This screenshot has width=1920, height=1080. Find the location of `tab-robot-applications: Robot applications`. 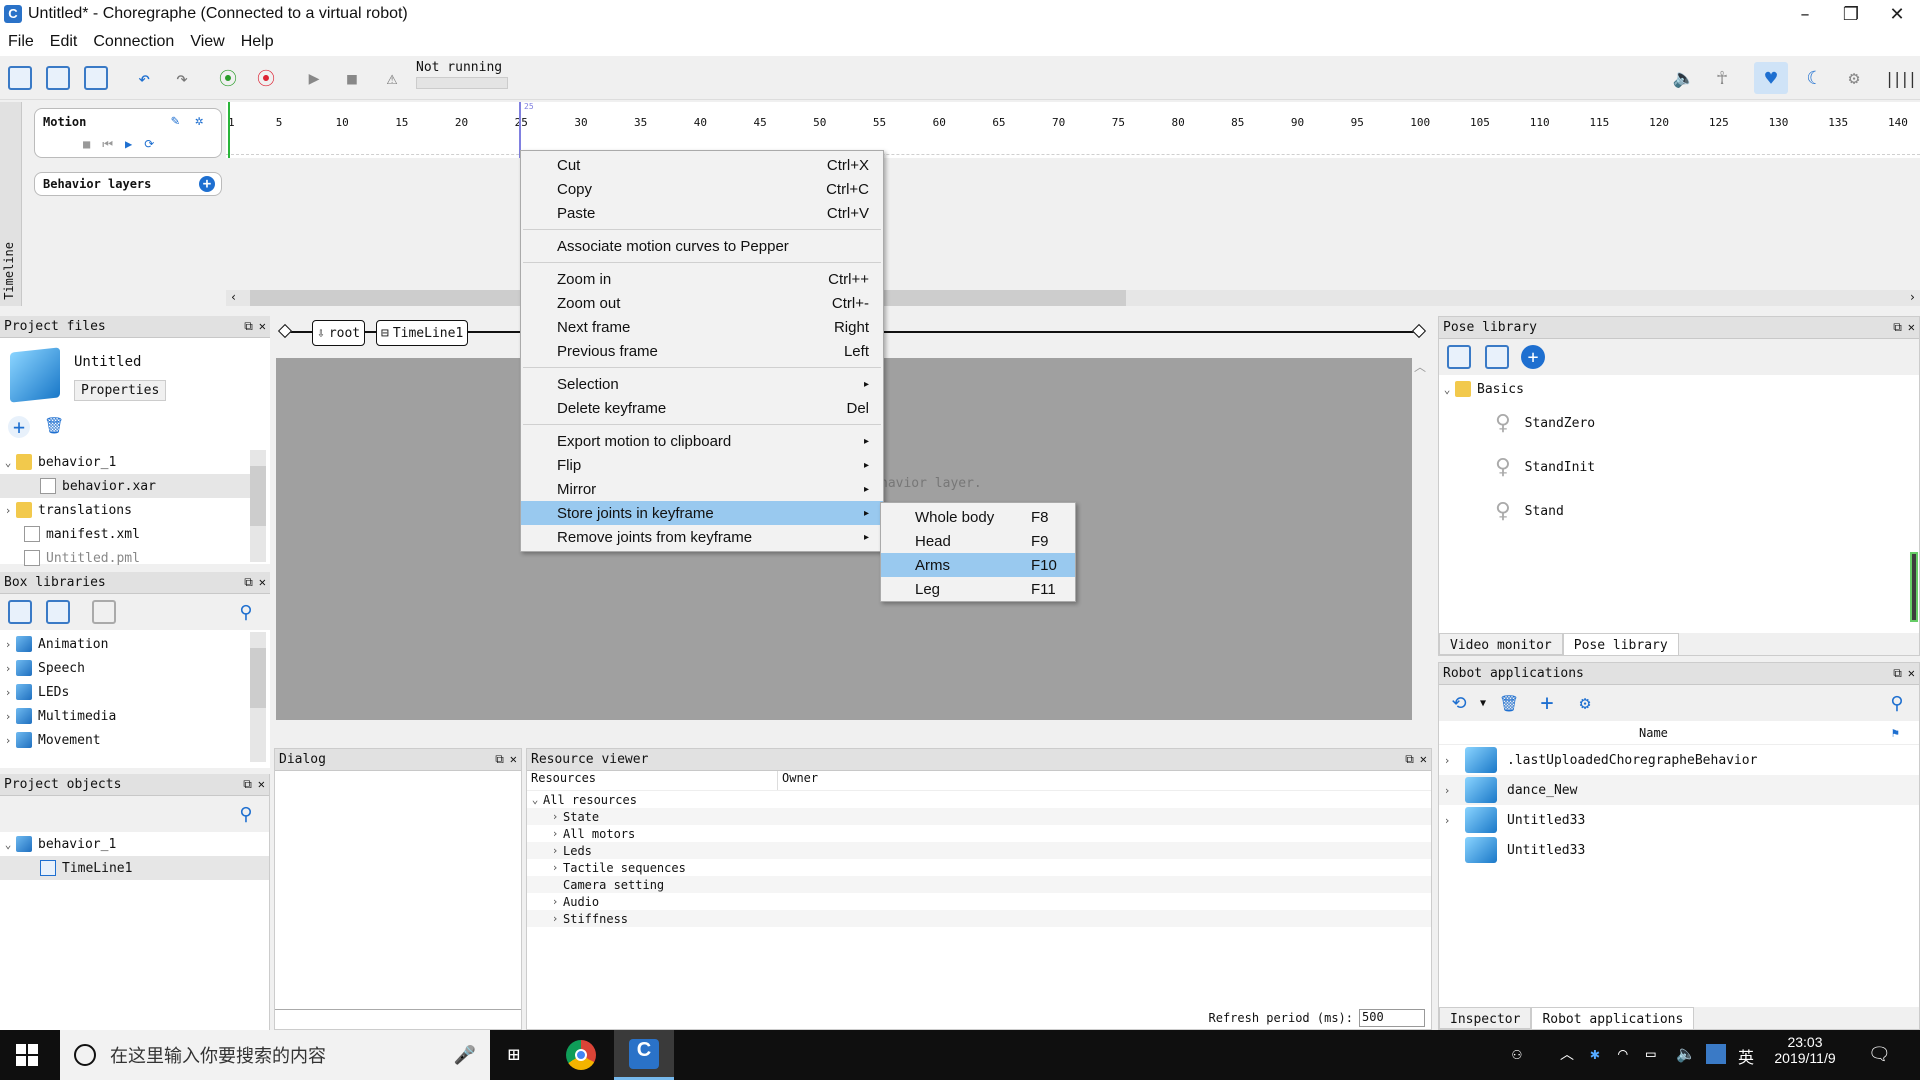

tab-robot-applications: Robot applications is located at coordinates (1613, 1018).